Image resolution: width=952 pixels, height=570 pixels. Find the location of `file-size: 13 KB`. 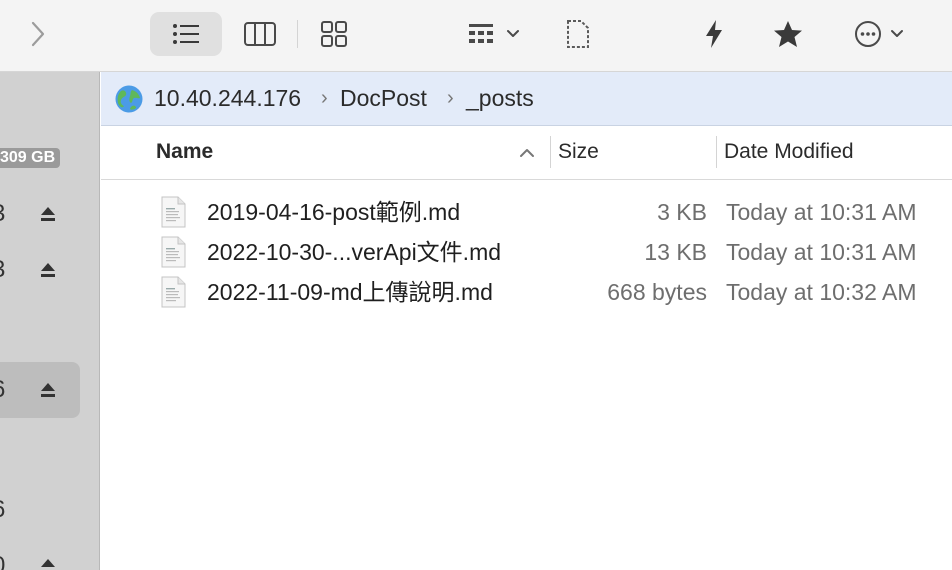

file-size: 13 KB is located at coordinates (675, 252).